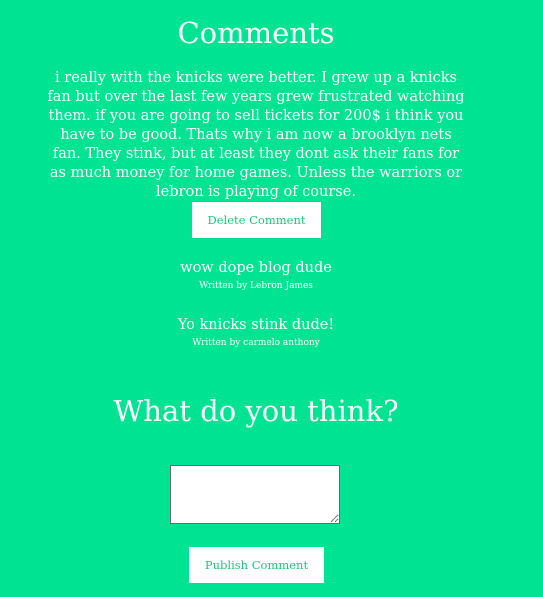  What do you see at coordinates (256, 343) in the screenshot?
I see `comment-author: Written by carmelo anthony` at bounding box center [256, 343].